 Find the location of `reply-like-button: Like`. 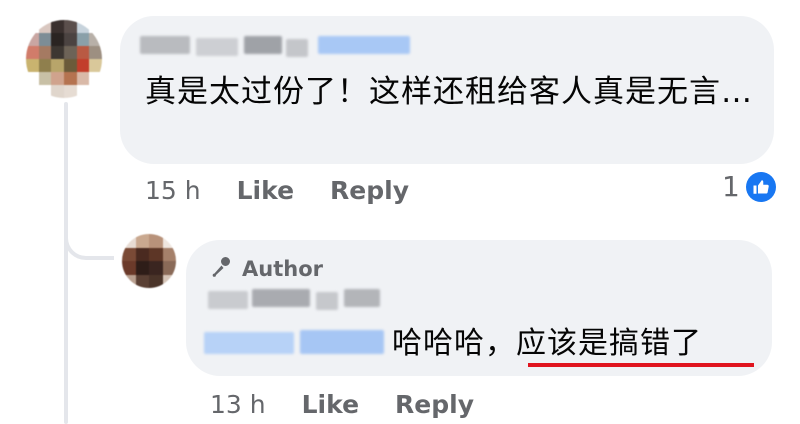

reply-like-button: Like is located at coordinates (330, 404).